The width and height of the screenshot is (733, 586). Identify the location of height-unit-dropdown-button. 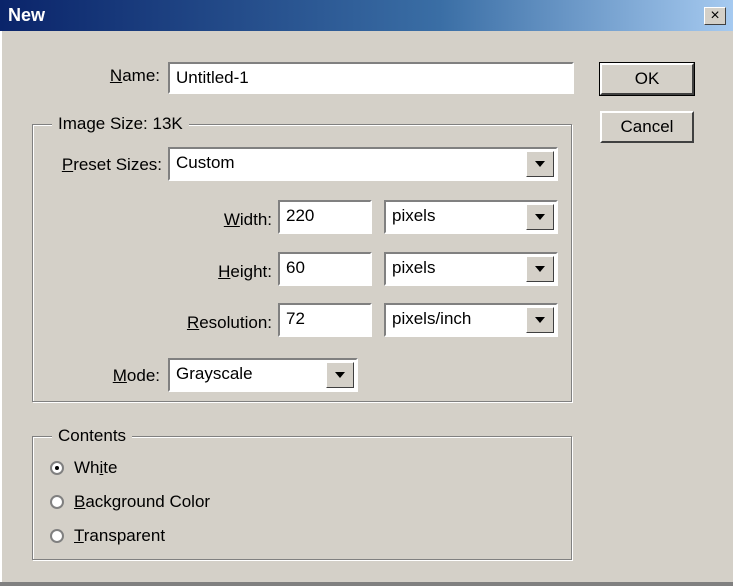
(540, 269).